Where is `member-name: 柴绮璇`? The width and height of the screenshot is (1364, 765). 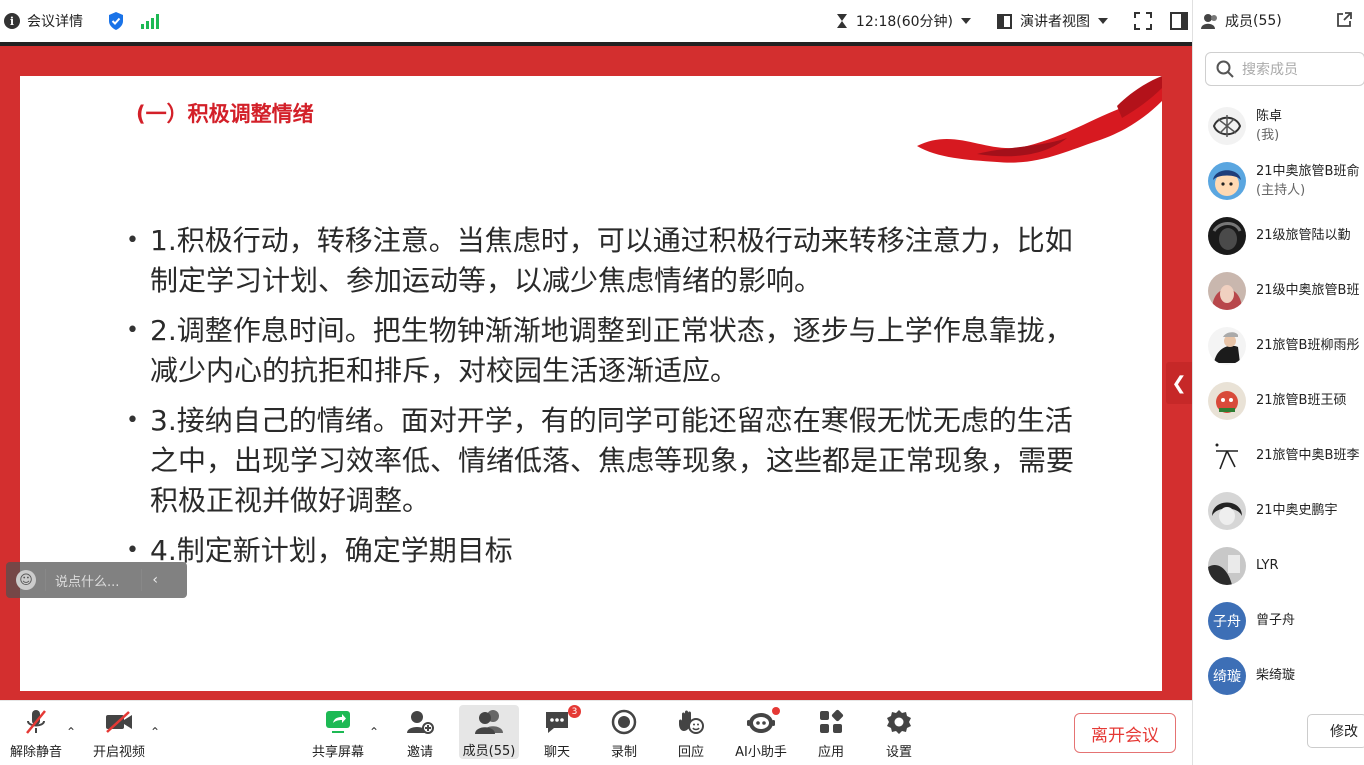
member-name: 柴绮璇 is located at coordinates (1276, 675).